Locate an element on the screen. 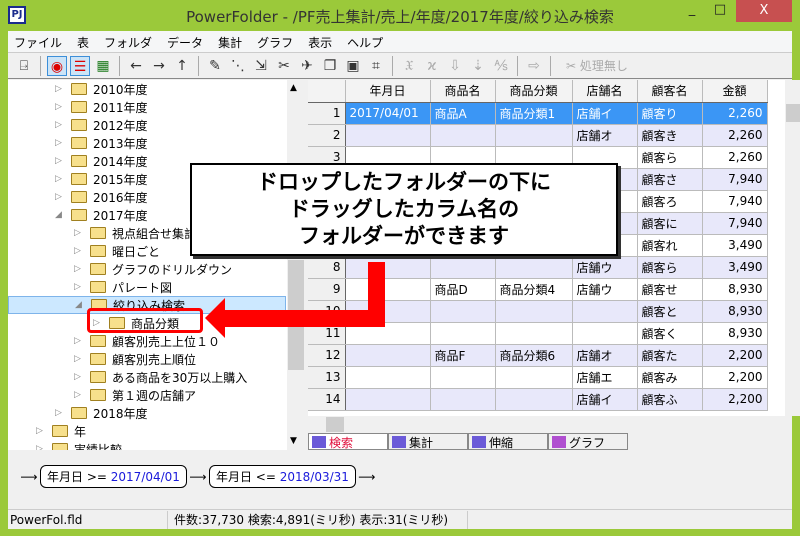  table-row: 2 店舗オ 顧客き 2,260 is located at coordinates (538, 135).